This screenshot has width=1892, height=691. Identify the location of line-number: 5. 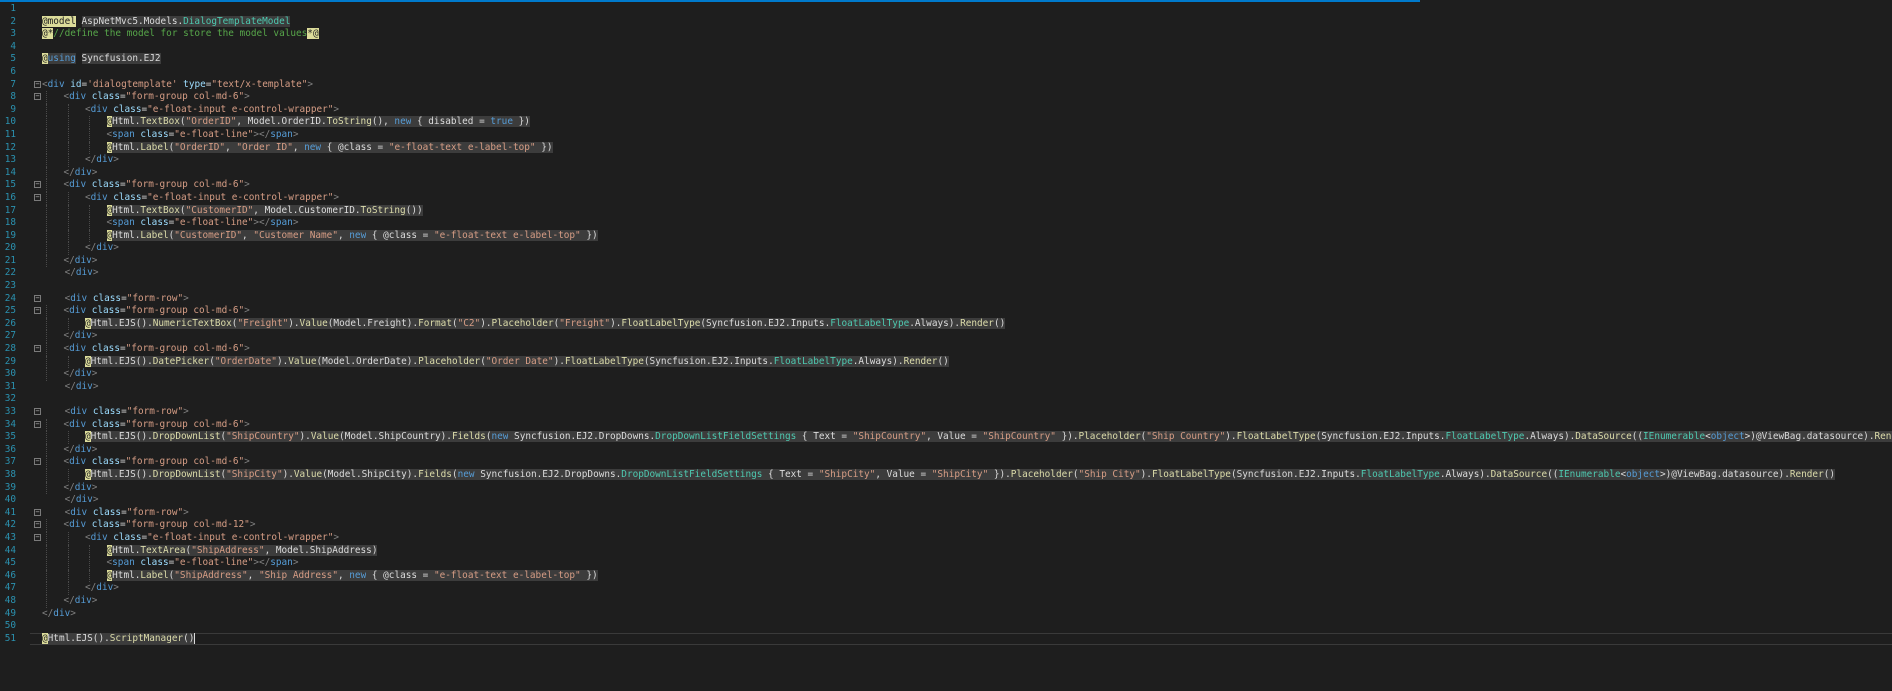
(13, 59).